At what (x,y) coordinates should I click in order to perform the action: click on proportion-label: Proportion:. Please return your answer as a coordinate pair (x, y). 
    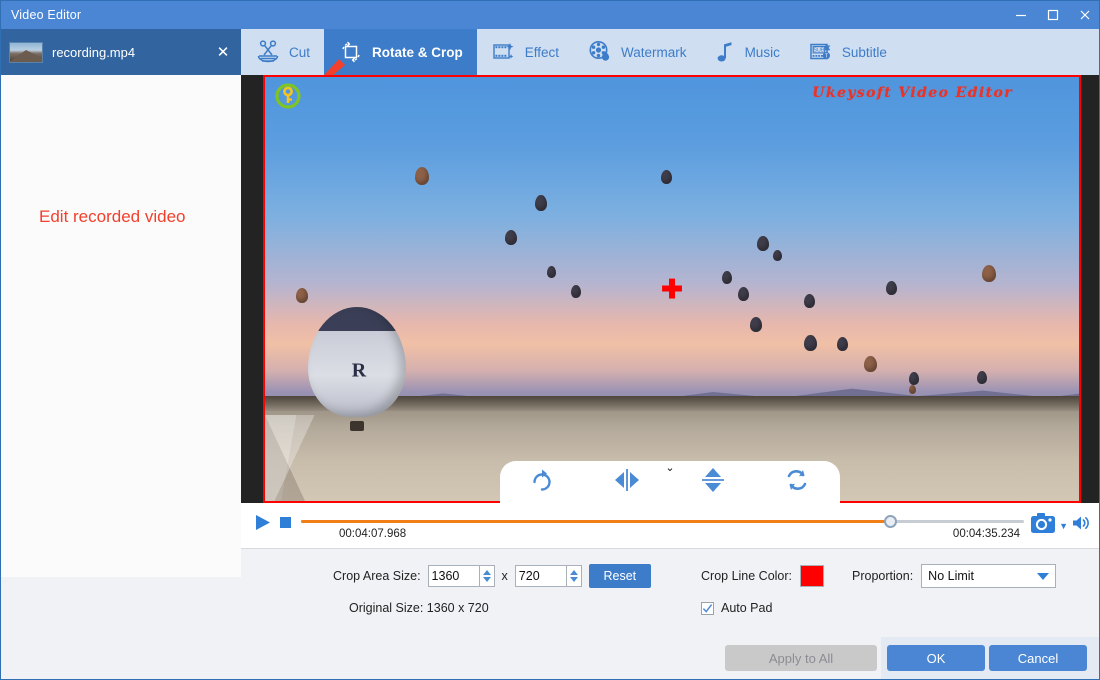
    Looking at the image, I should click on (883, 576).